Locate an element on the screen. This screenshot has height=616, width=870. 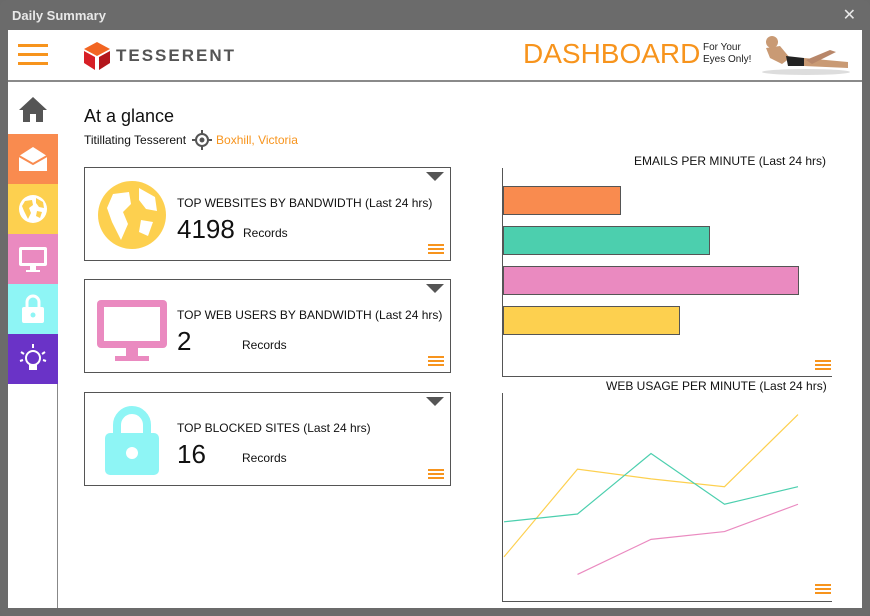
location-link: Boxhill, Victoria is located at coordinates (257, 140).